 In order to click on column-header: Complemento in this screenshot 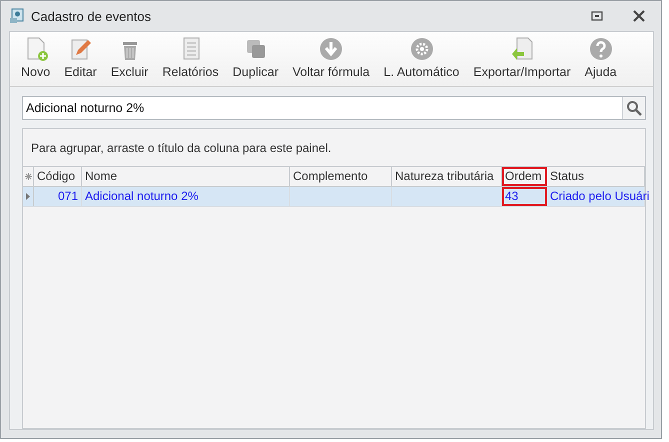, I will do `click(341, 176)`.